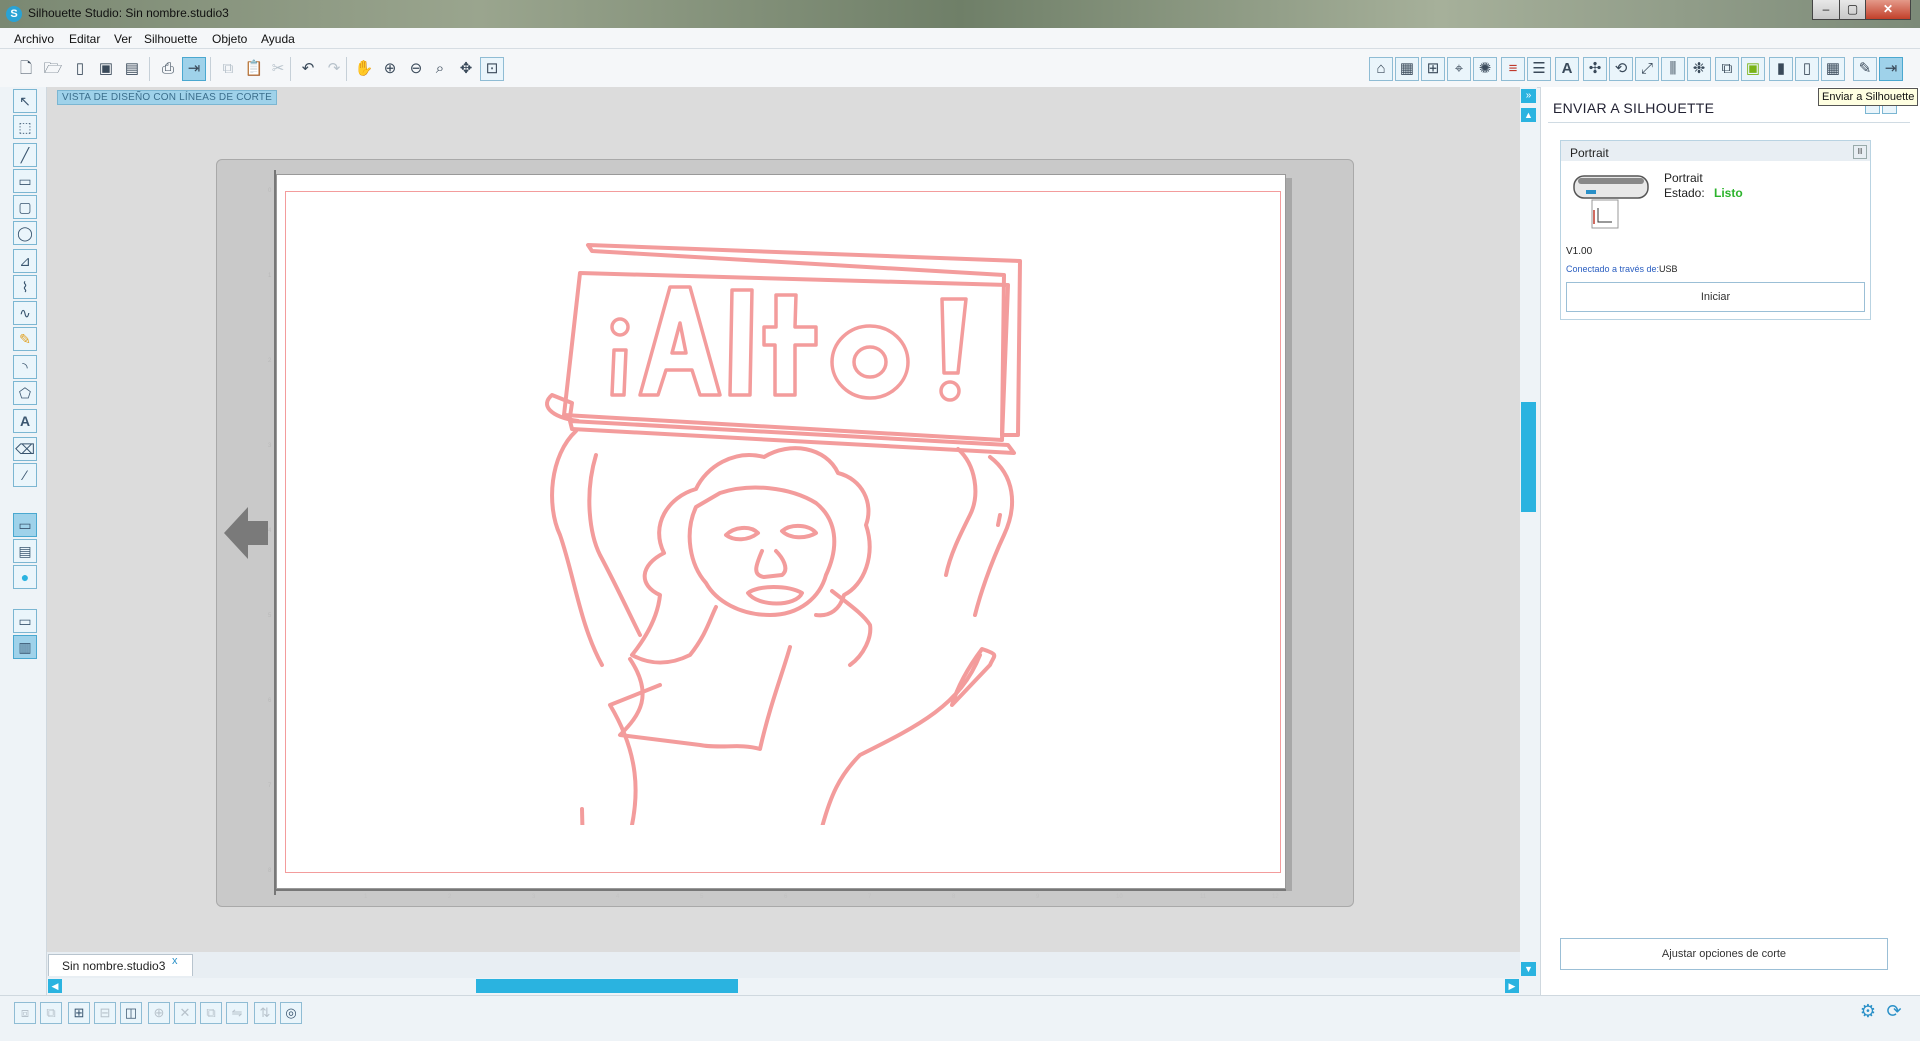 Image resolution: width=1920 pixels, height=1041 pixels. Describe the element at coordinates (229, 39) in the screenshot. I see `menu-objeto: Objeto` at that location.